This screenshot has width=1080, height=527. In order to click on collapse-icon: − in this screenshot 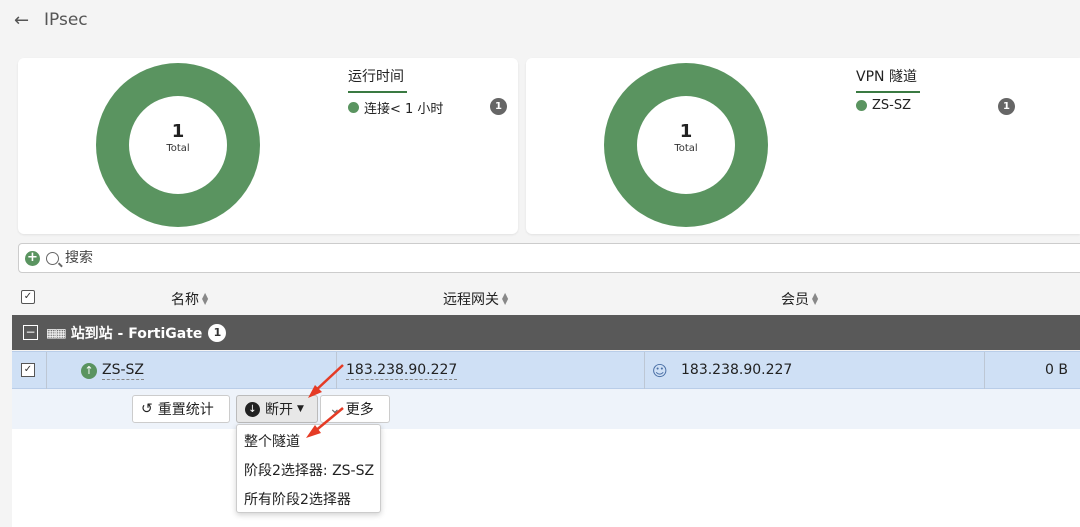, I will do `click(30, 332)`.